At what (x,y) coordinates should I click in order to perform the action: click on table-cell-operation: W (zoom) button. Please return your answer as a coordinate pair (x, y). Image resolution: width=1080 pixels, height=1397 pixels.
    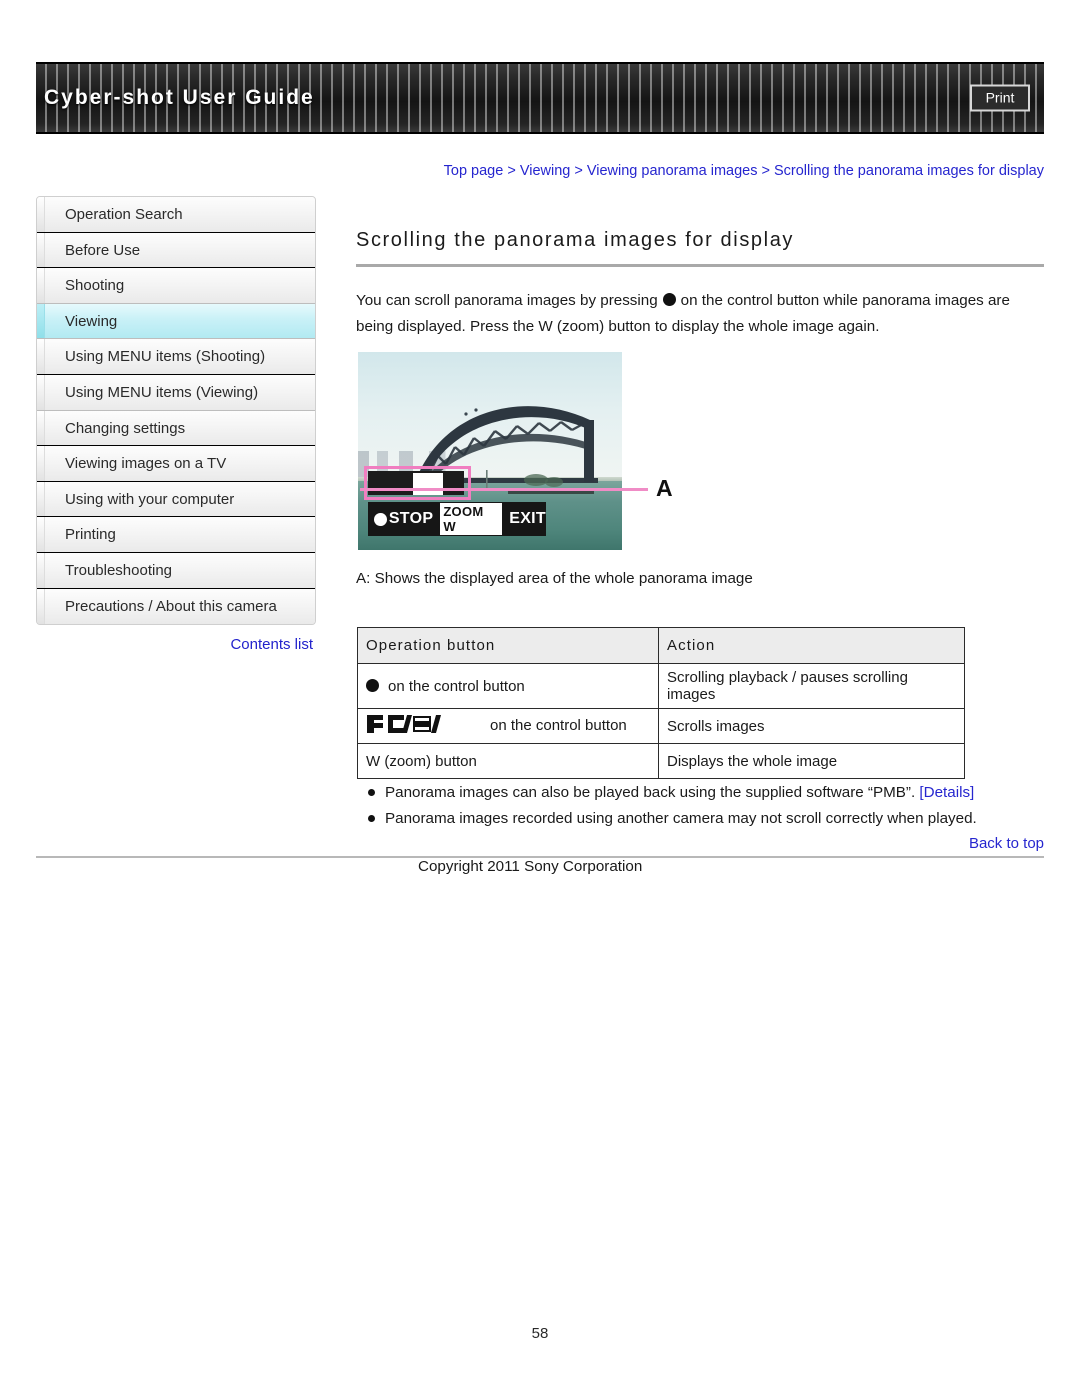
    Looking at the image, I should click on (508, 761).